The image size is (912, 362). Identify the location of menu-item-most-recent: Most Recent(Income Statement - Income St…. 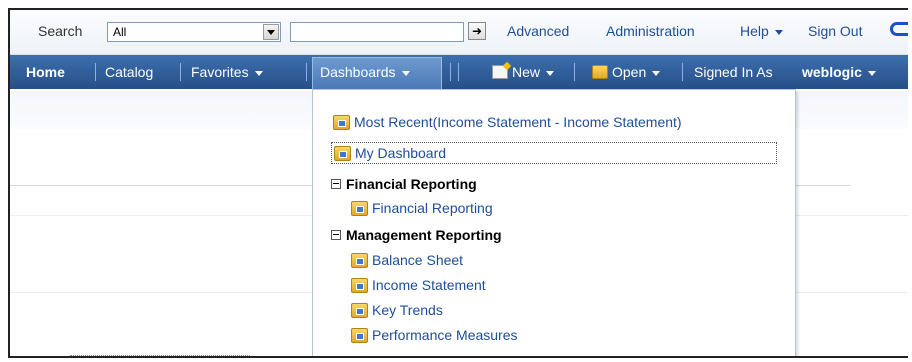
(507, 122).